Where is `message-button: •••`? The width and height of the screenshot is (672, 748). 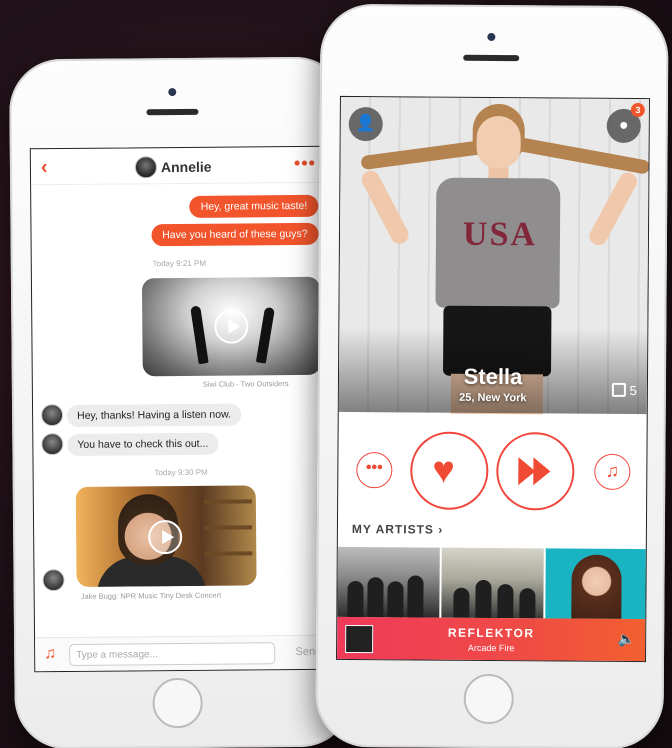
message-button: ••• is located at coordinates (374, 470).